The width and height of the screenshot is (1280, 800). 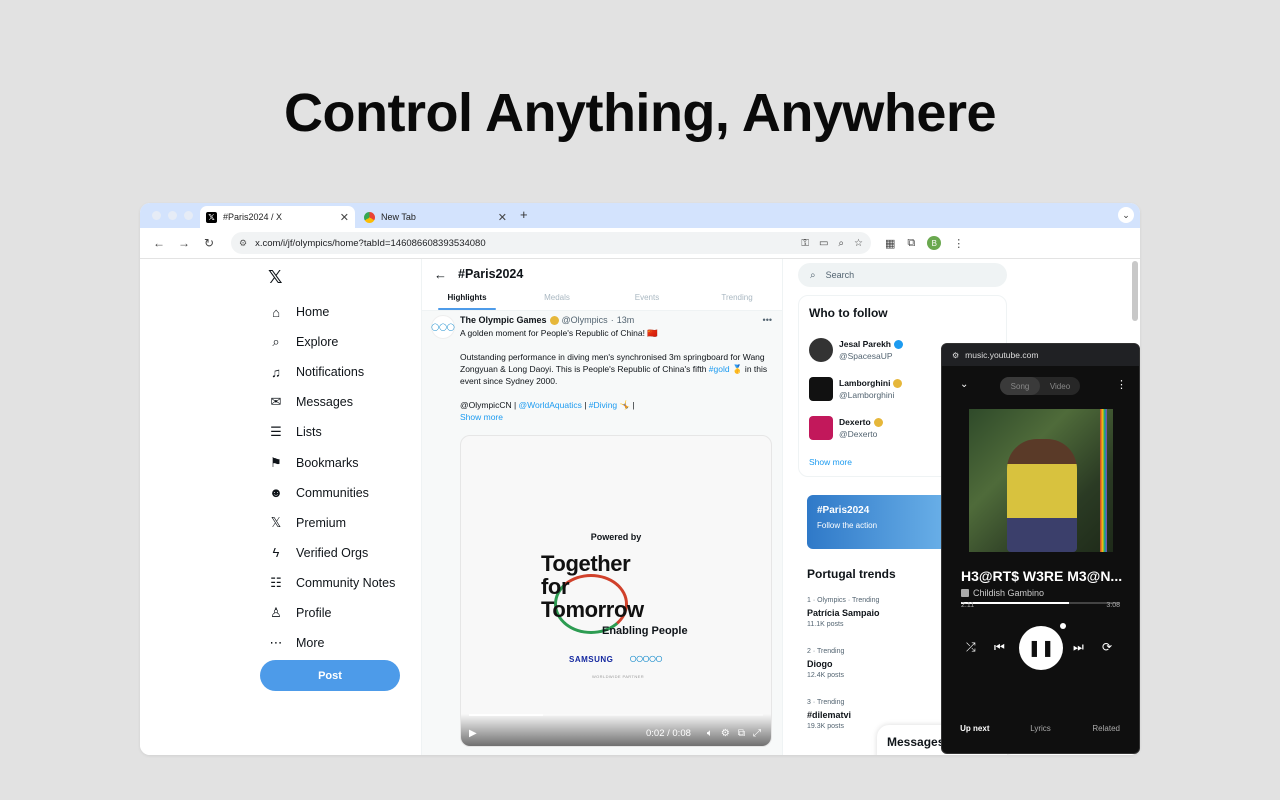 What do you see at coordinates (331, 462) in the screenshot?
I see `nav-bookmarks: ⚑ Bookmarks` at bounding box center [331, 462].